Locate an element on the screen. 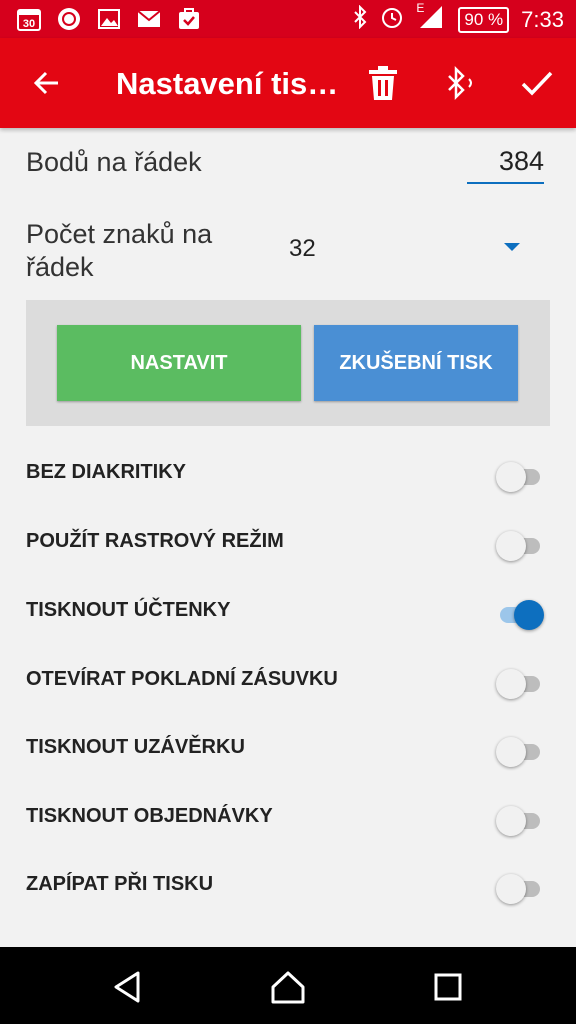 The height and width of the screenshot is (1024, 576). pocet-label: Počet znaků na řádek is located at coordinates (119, 250).